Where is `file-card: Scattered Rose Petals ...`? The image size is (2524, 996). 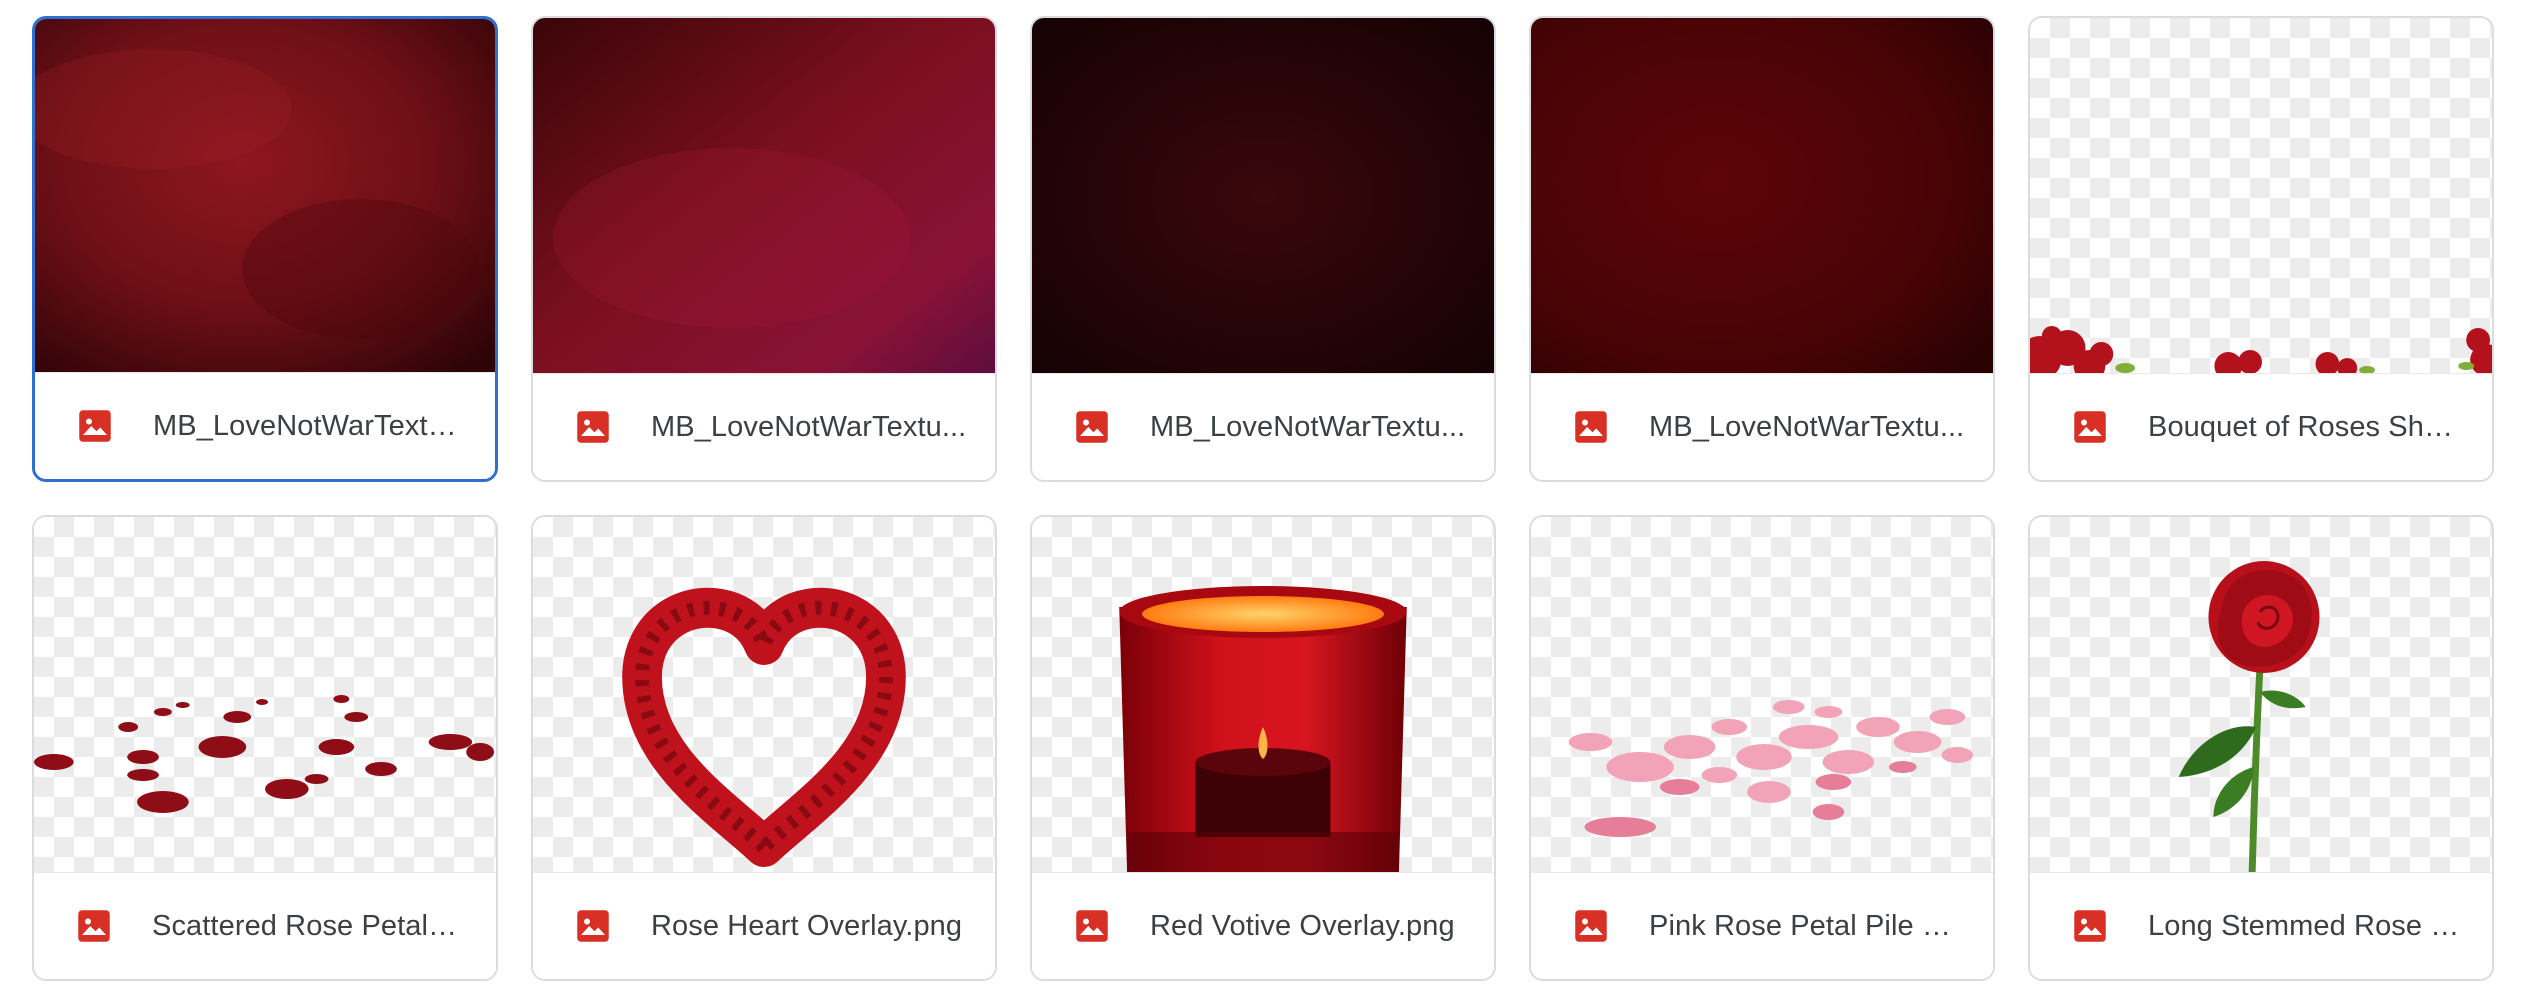
file-card: Scattered Rose Petals ... is located at coordinates (265, 748).